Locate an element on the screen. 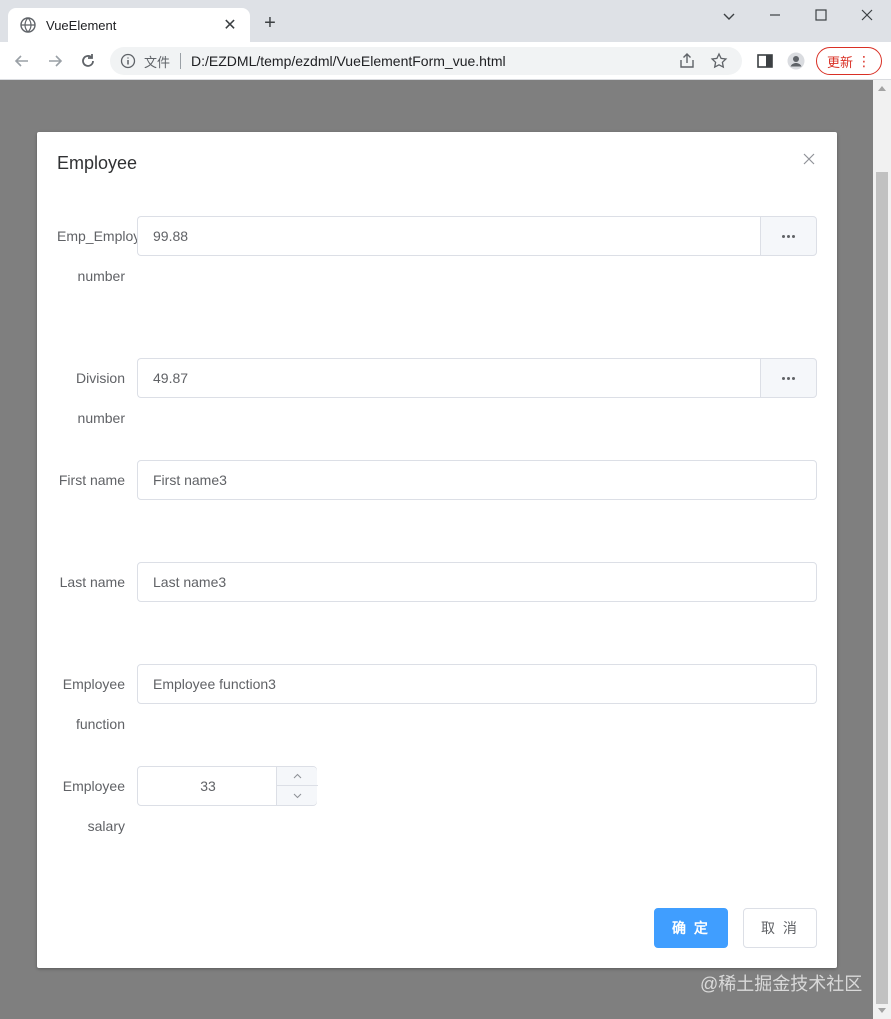  employee-salary-value: 33 is located at coordinates (208, 786).